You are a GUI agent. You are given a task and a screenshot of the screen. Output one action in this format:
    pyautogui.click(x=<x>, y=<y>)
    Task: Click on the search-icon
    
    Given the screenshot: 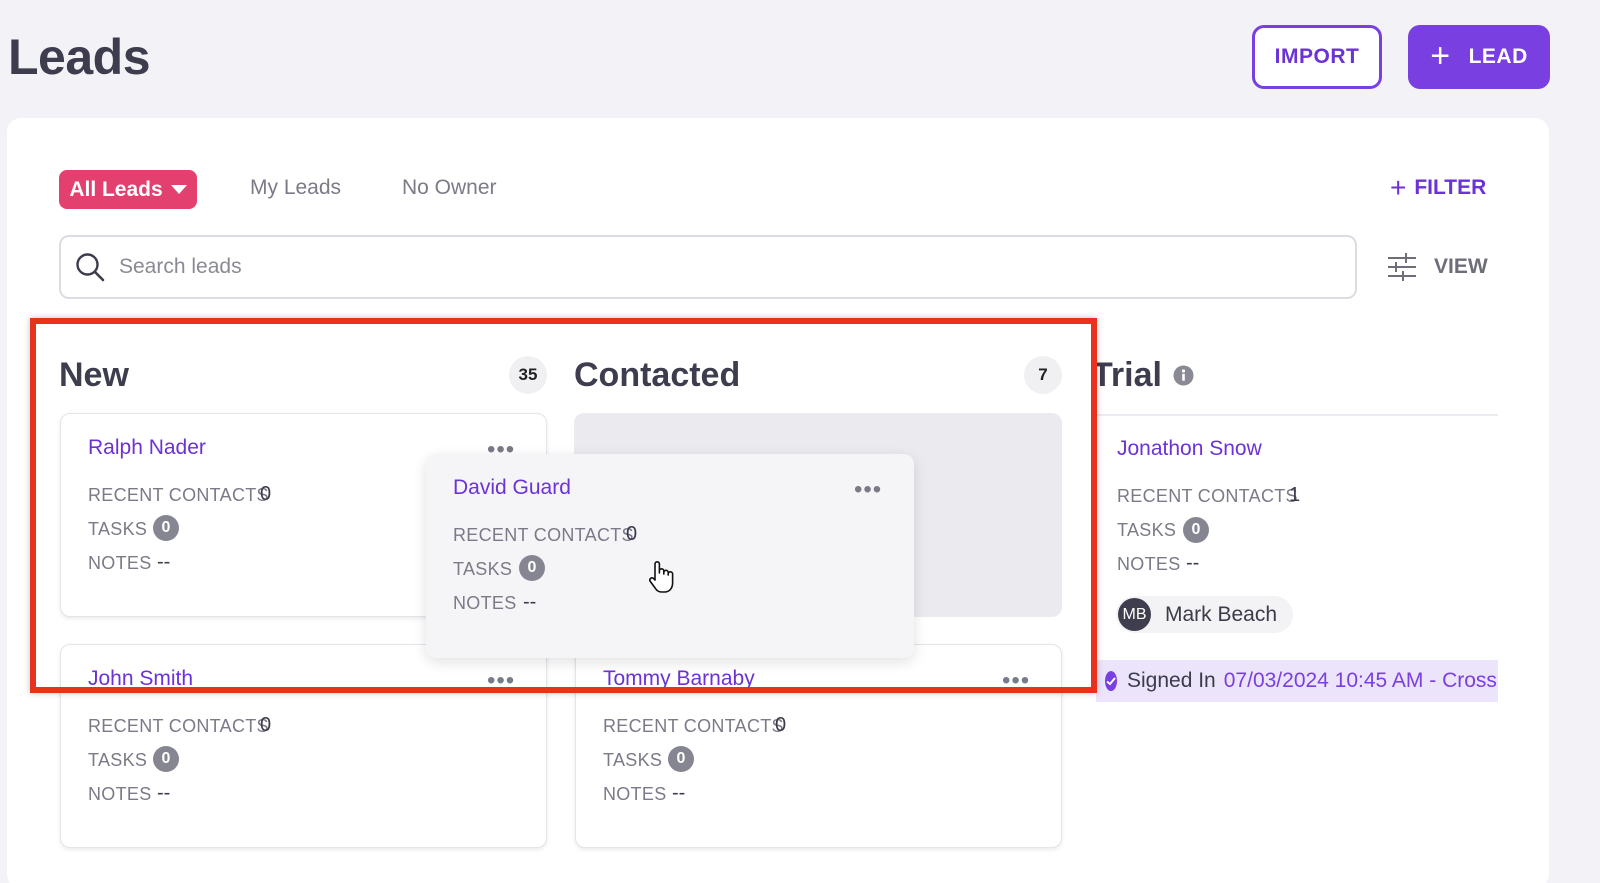 What is the action you would take?
    pyautogui.click(x=90, y=267)
    